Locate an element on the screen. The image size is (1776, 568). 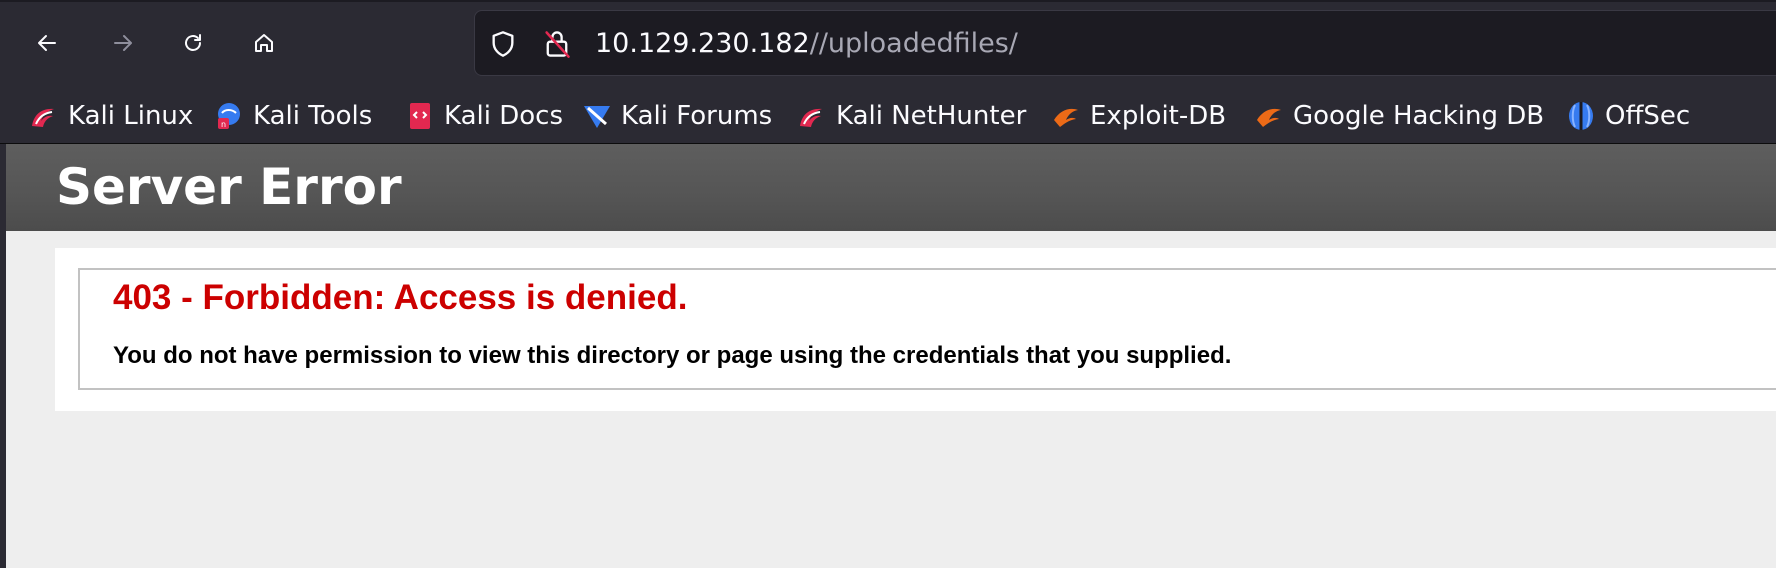
reload-button is located at coordinates (193, 43).